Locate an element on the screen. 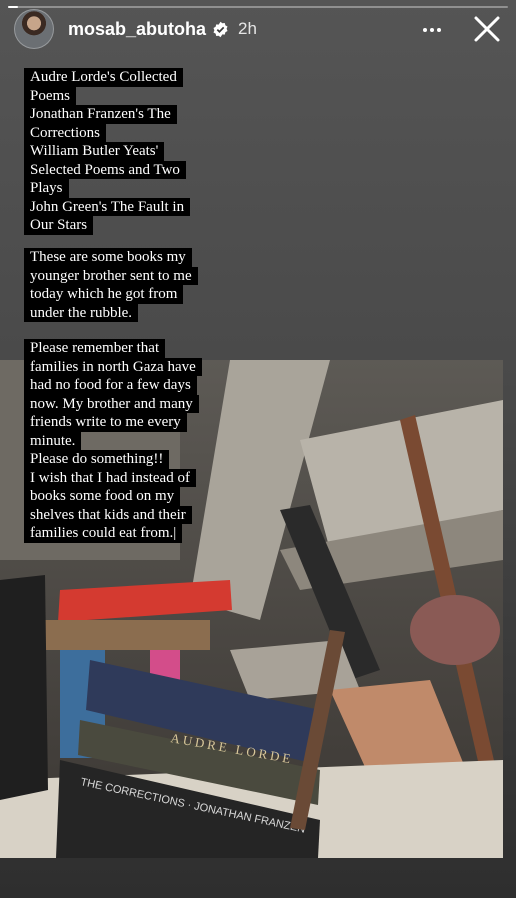 This screenshot has height=898, width=516. caption-line: Please do something!! is located at coordinates (97, 459).